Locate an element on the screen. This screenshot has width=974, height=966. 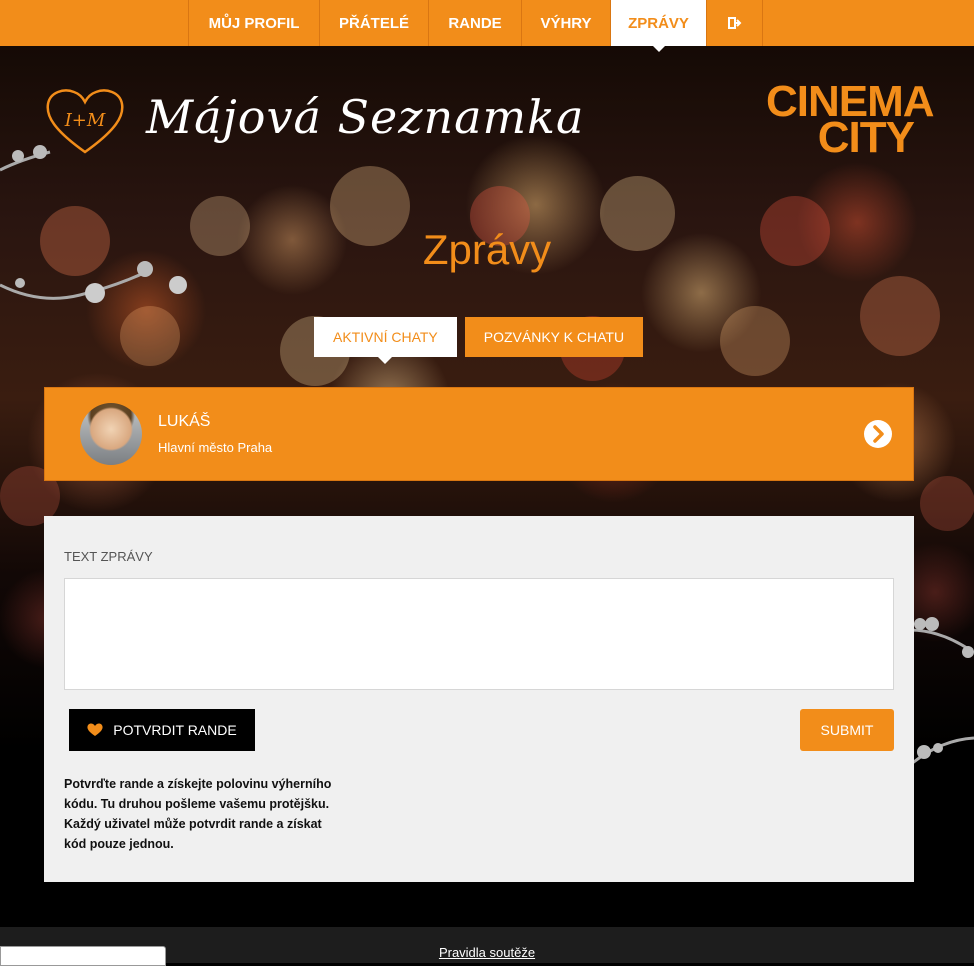
confirm-date-button: POTVRDIT RANDE is located at coordinates (162, 730).